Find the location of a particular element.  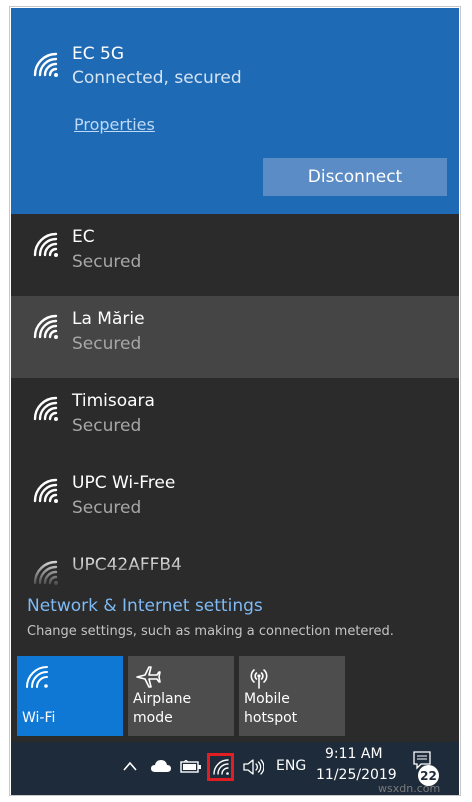

battery-icon is located at coordinates (191, 767).